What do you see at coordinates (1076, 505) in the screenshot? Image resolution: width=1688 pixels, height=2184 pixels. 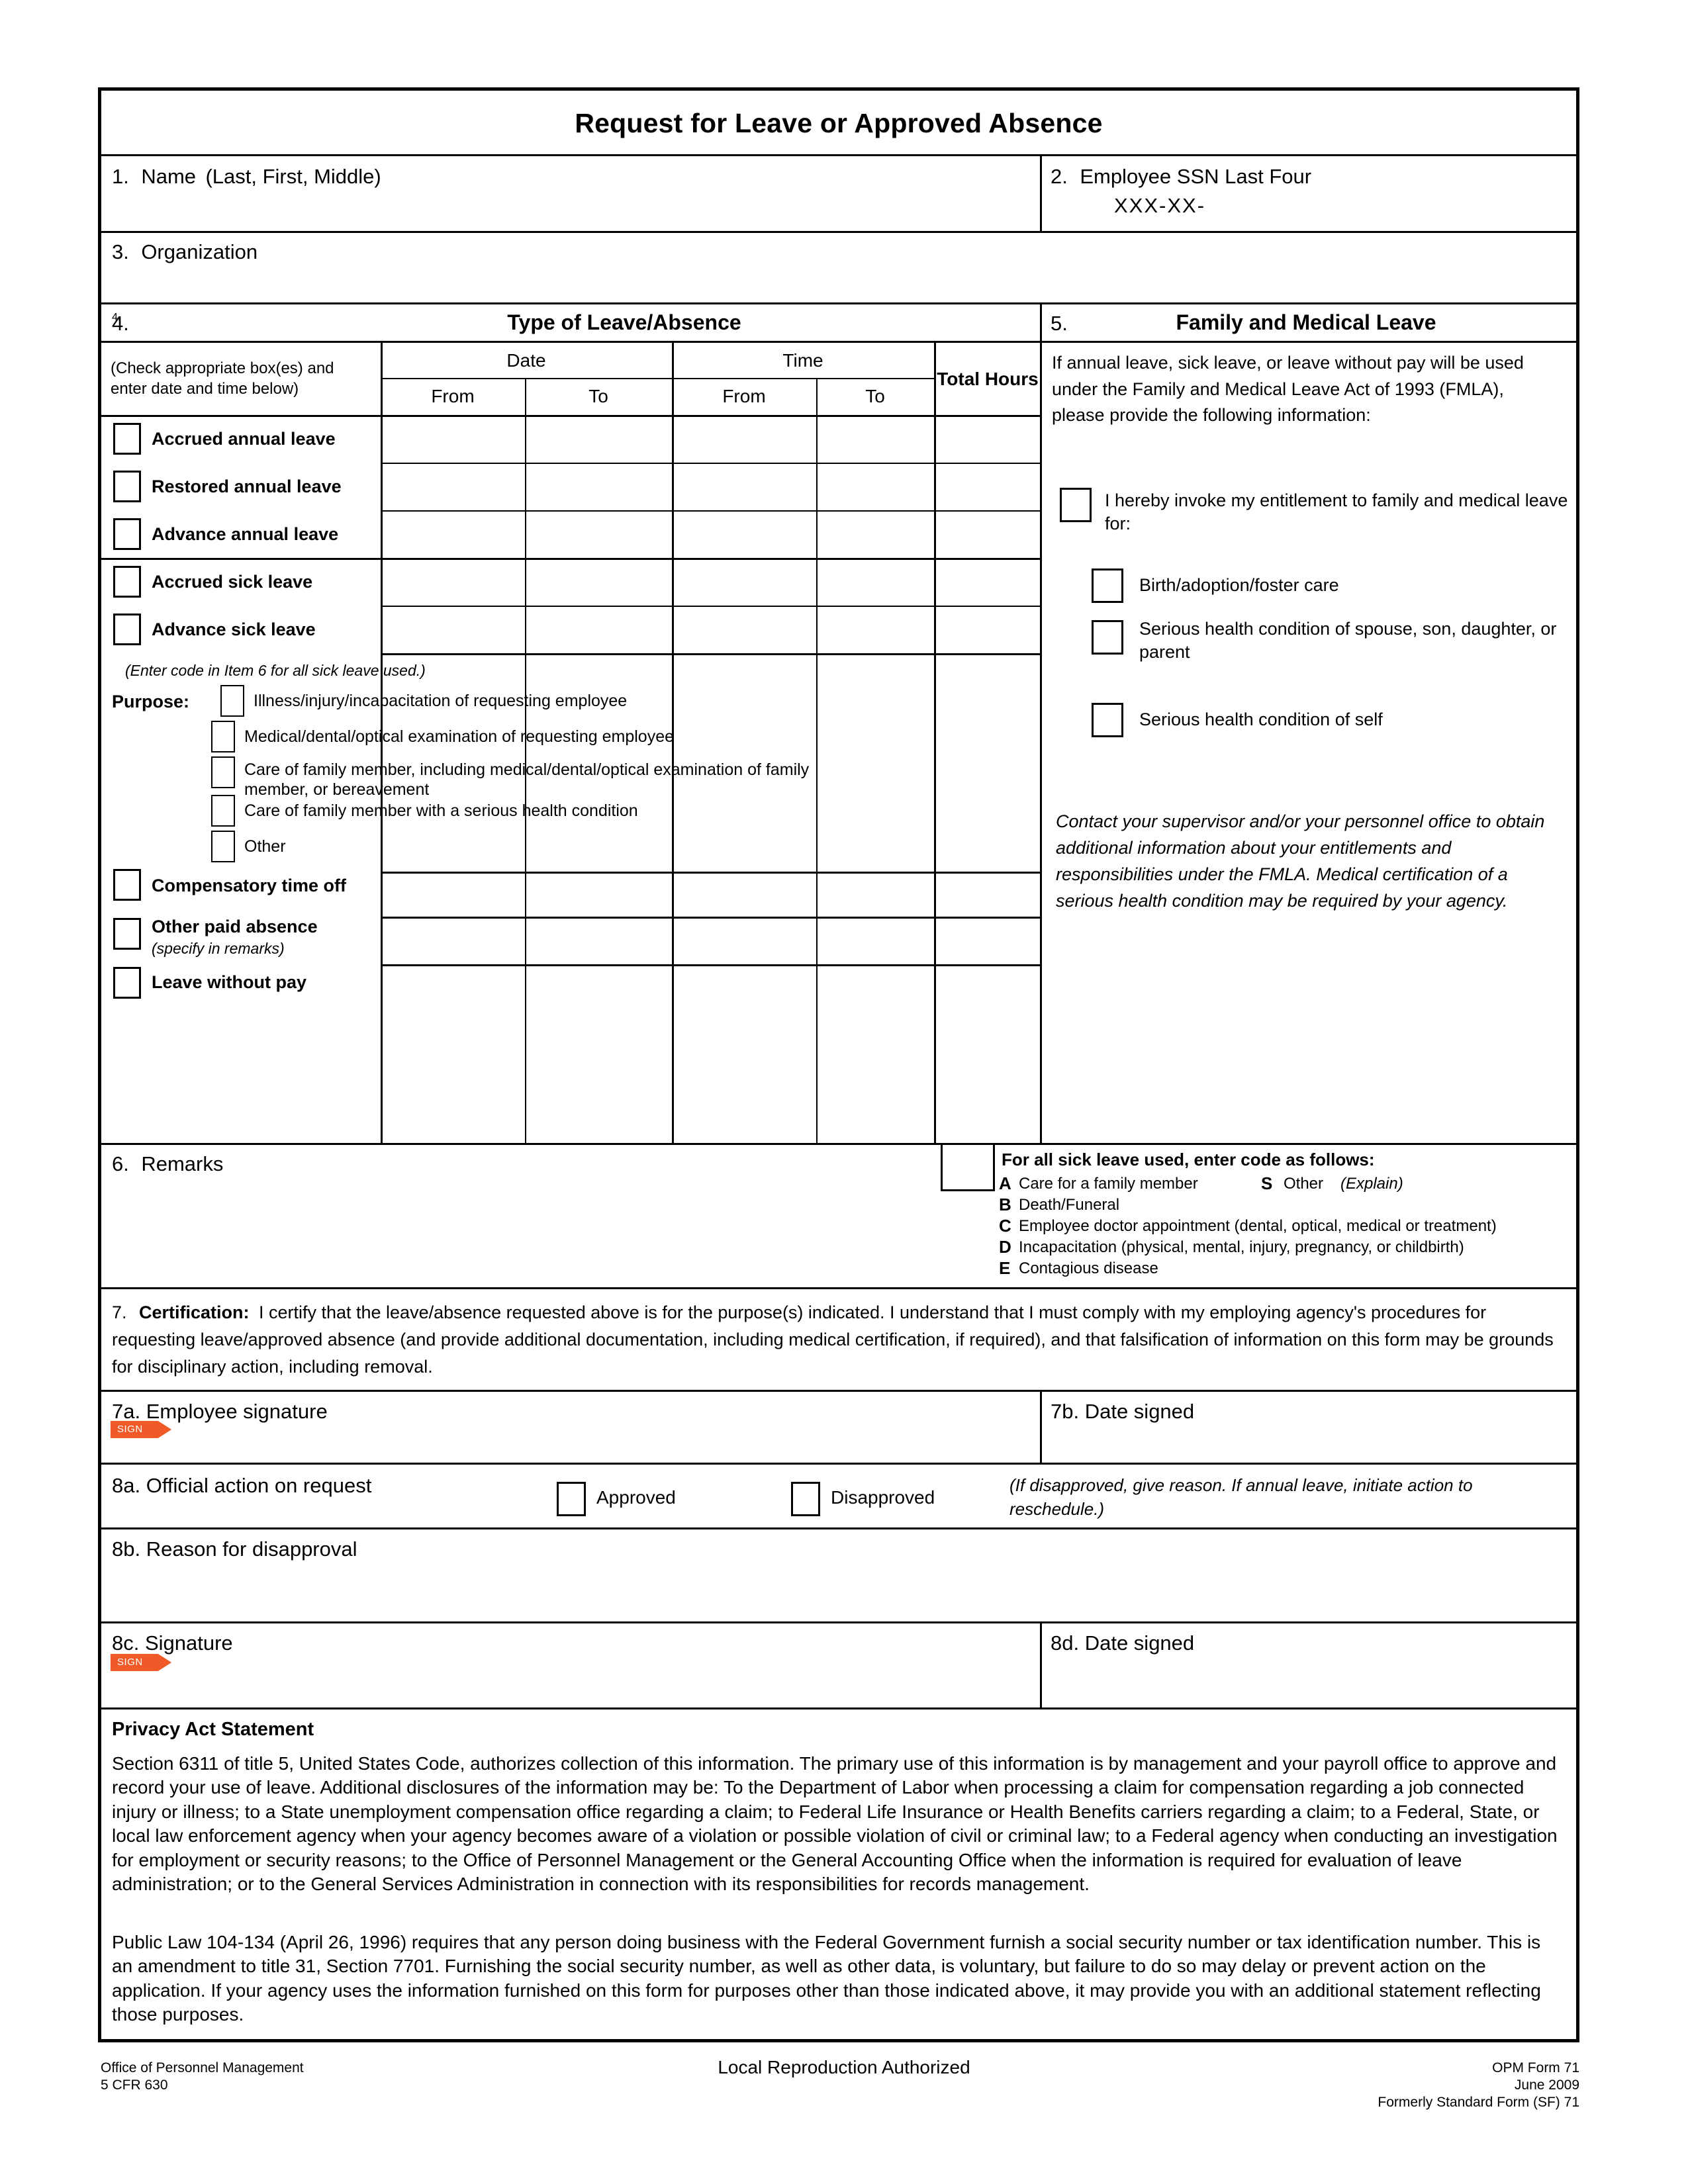 I see `checkbox-invoke-fmla` at bounding box center [1076, 505].